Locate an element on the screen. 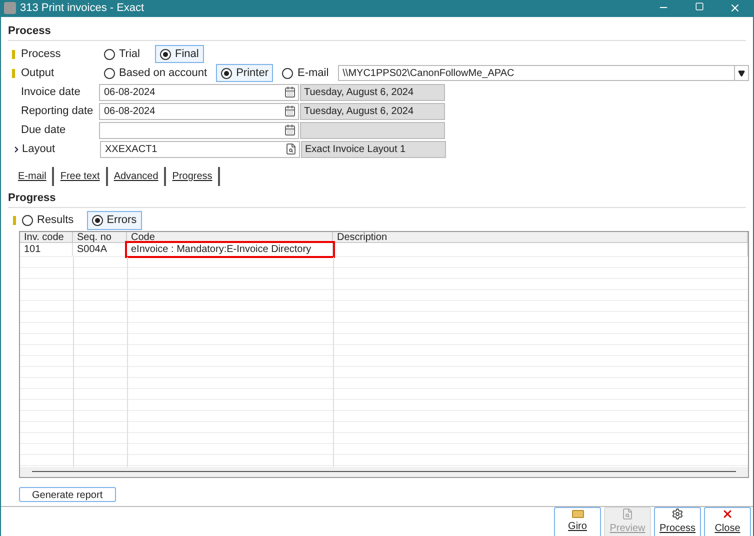 This screenshot has height=536, width=754. table-cell: 101 is located at coordinates (46, 249).